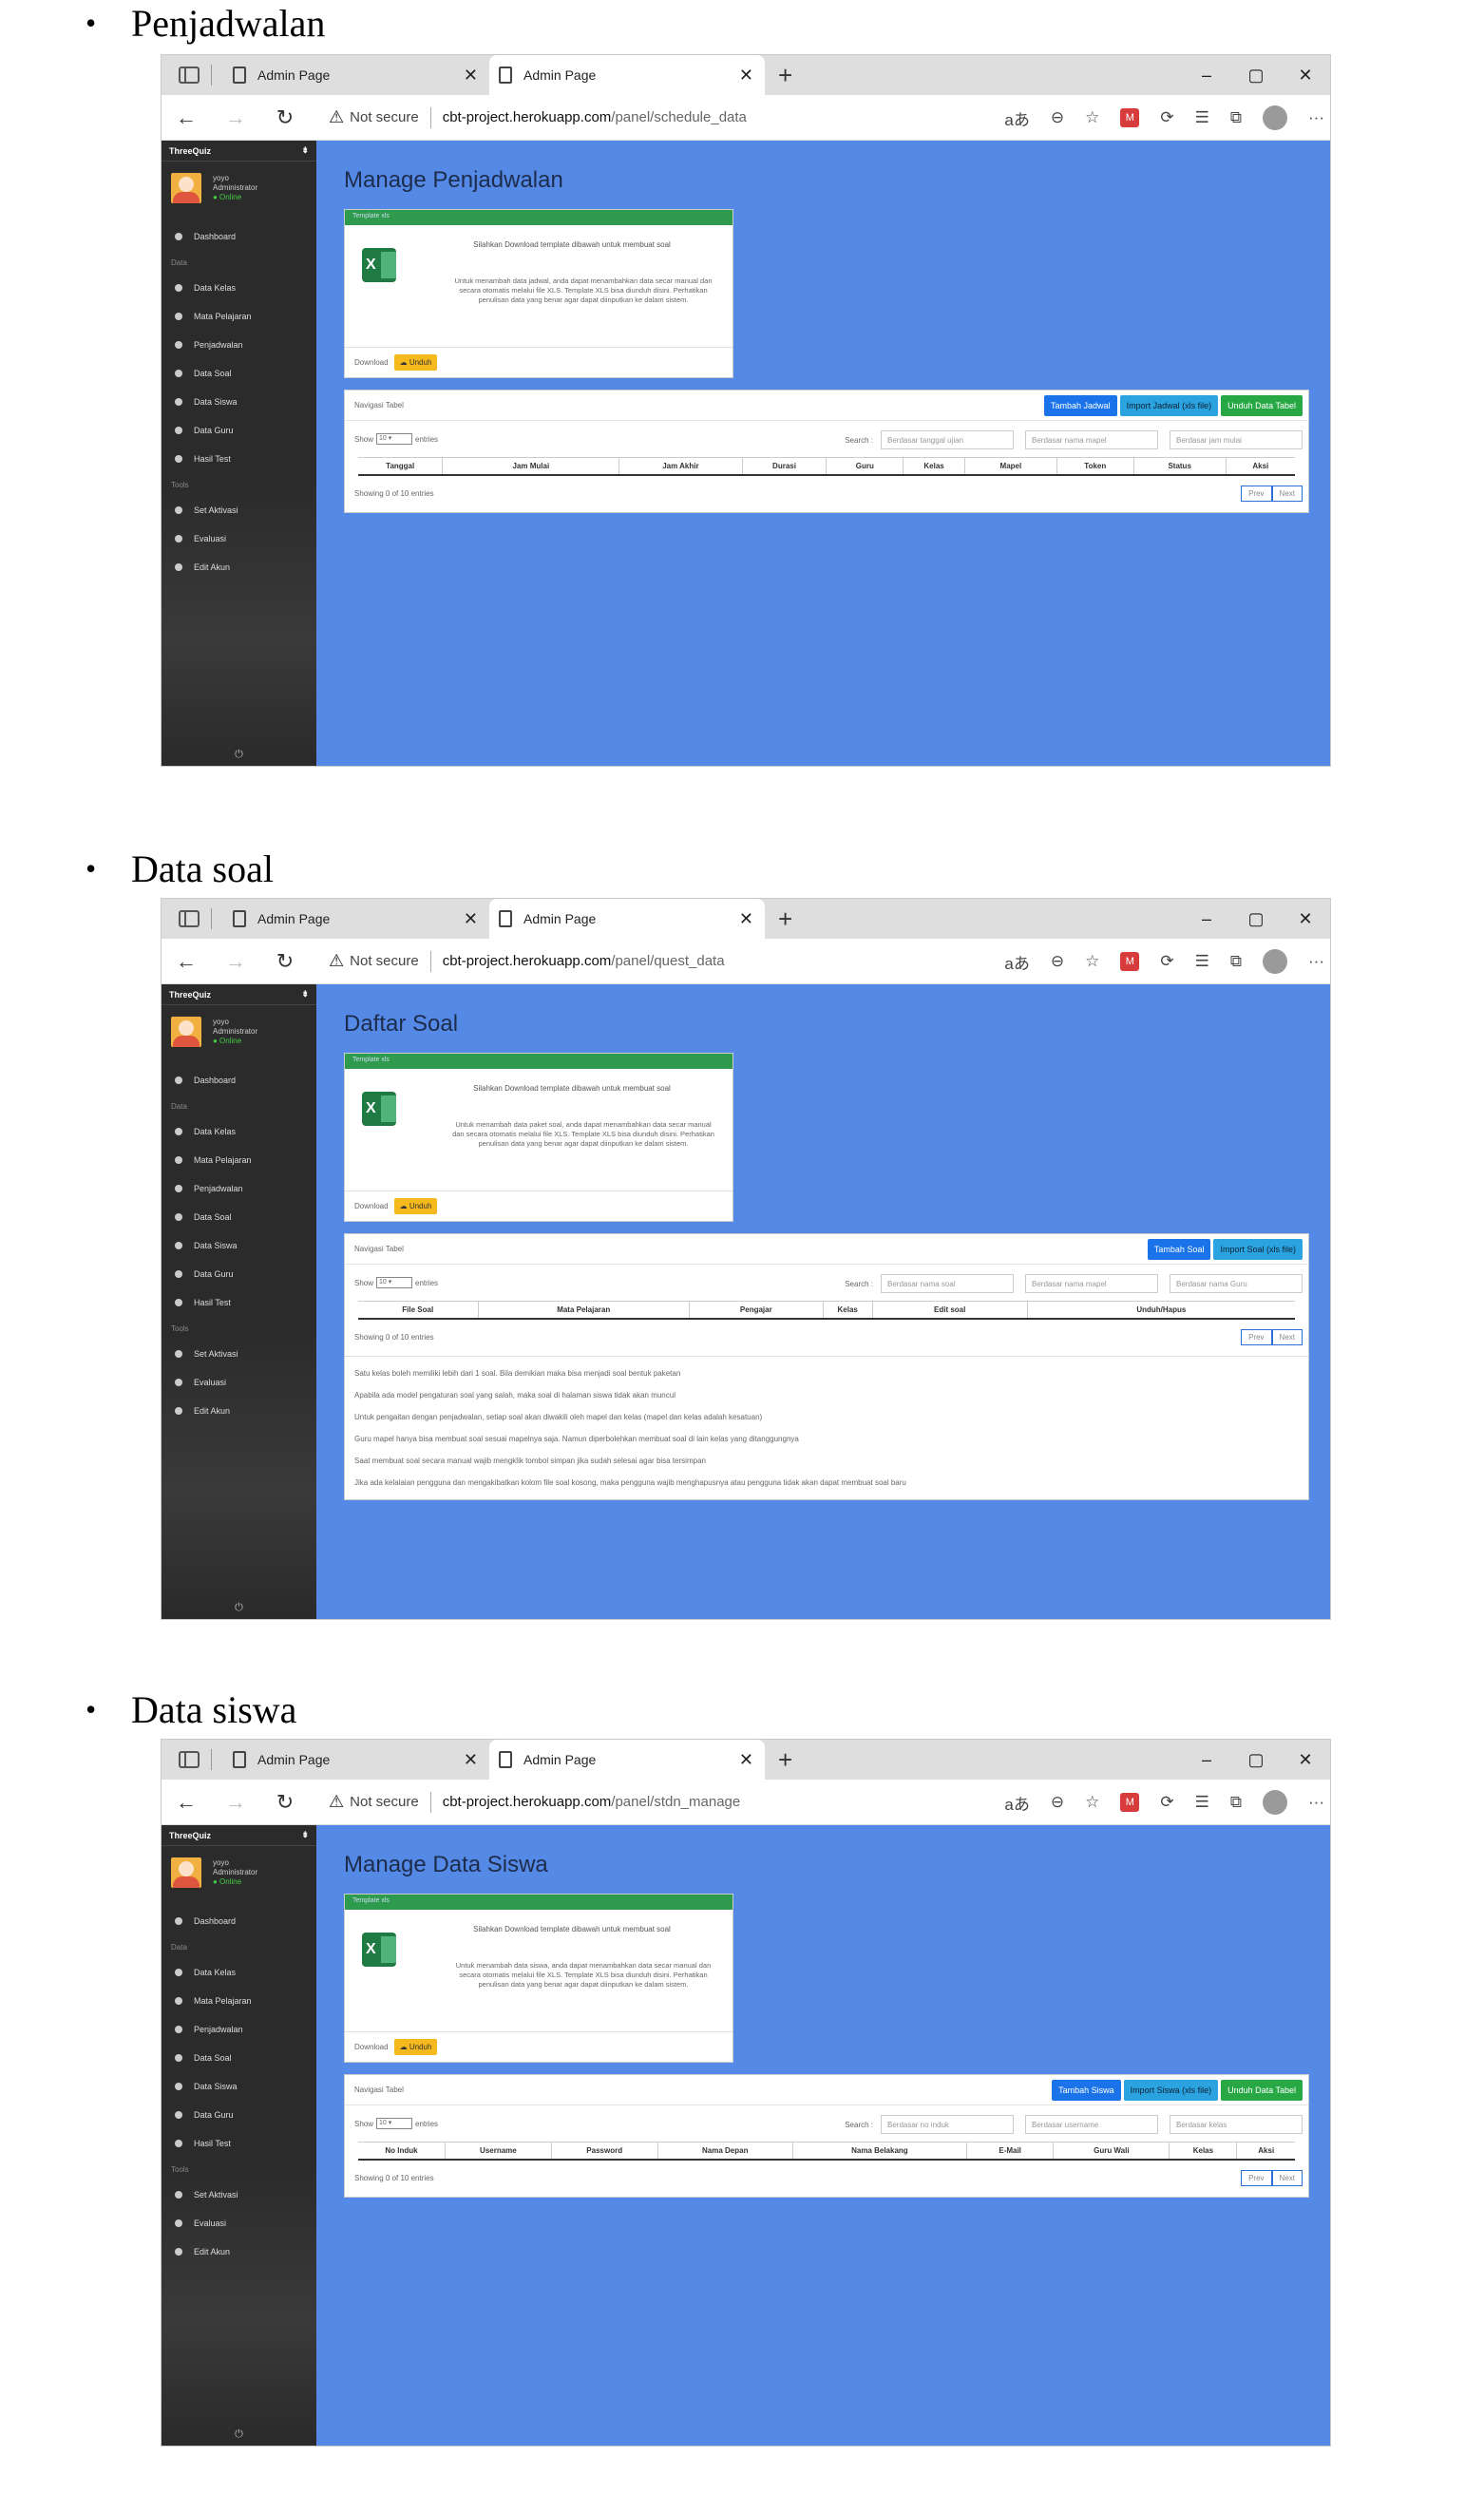  Describe the element at coordinates (724, 2151) in the screenshot. I see `column-header: Nama Depan` at that location.